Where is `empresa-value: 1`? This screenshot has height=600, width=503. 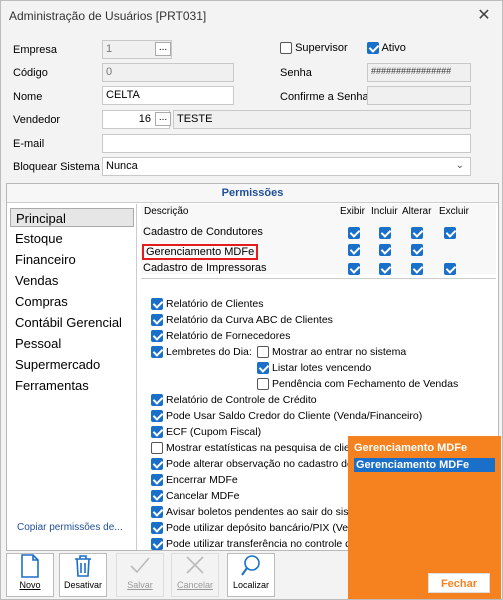 empresa-value: 1 is located at coordinates (109, 49).